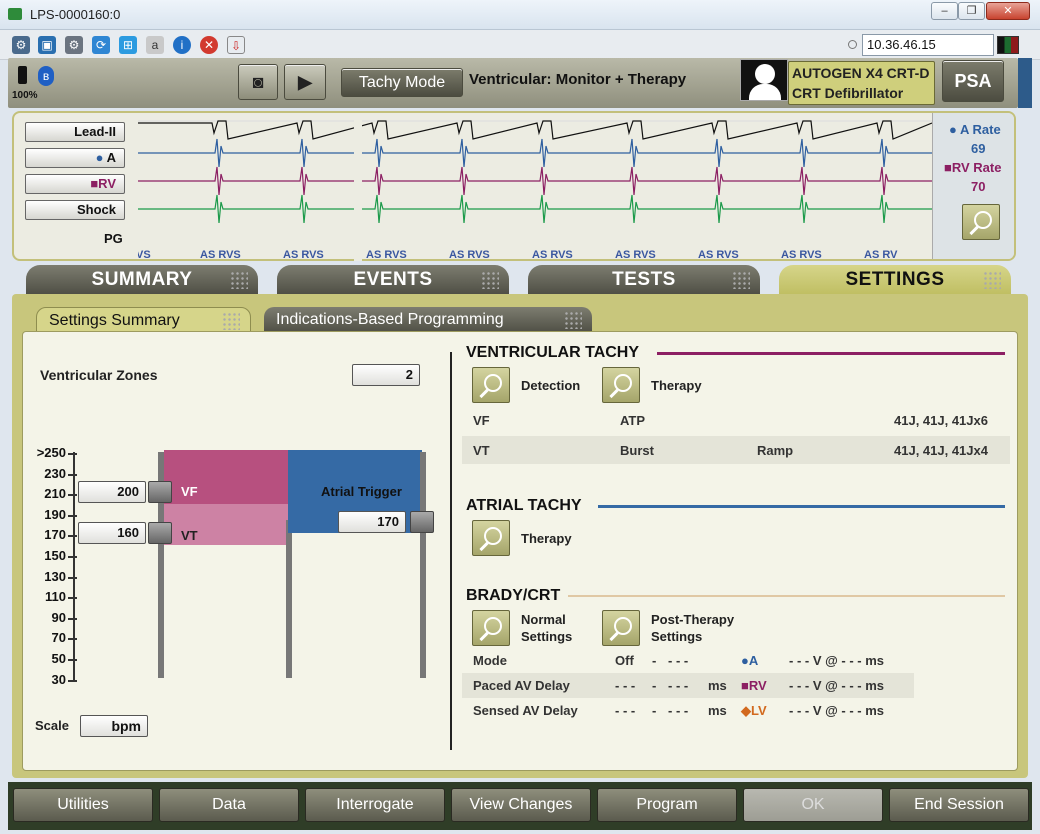 The image size is (1040, 834). I want to click on vt-row-shocks: 41J, 41J, 41Jx4, so click(941, 450).